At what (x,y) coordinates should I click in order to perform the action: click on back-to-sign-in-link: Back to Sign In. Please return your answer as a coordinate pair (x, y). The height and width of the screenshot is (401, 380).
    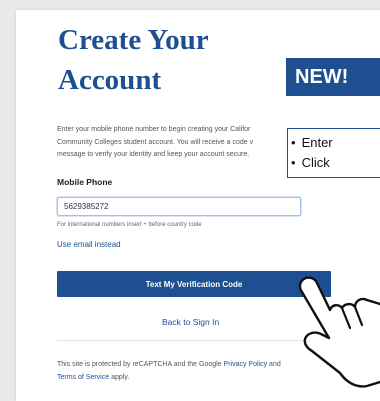
    Looking at the image, I should click on (190, 322).